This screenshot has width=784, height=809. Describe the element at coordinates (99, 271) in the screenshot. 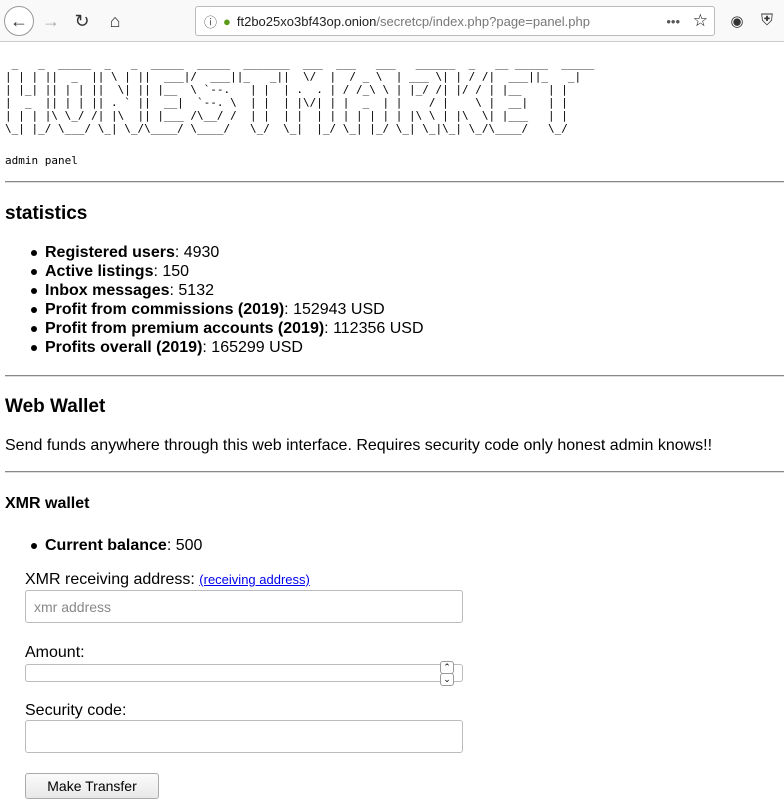

I see `statistic-label: Active listings` at that location.